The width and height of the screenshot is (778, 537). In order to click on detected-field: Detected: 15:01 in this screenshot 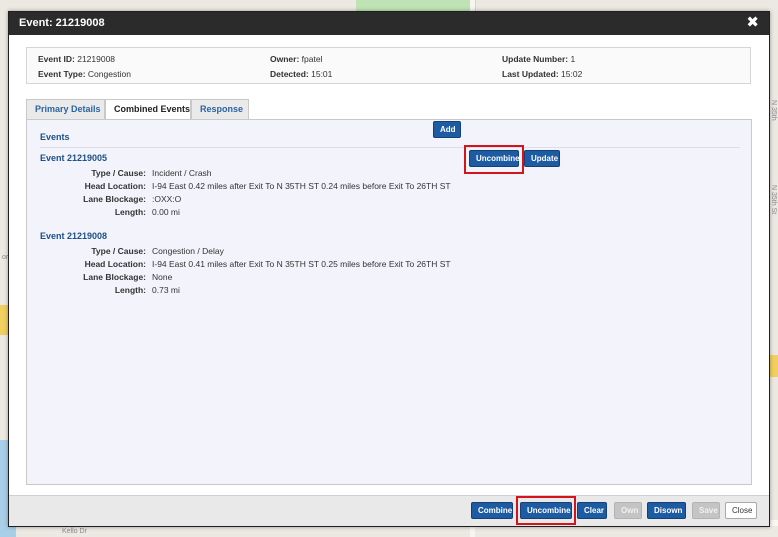, I will do `click(301, 74)`.